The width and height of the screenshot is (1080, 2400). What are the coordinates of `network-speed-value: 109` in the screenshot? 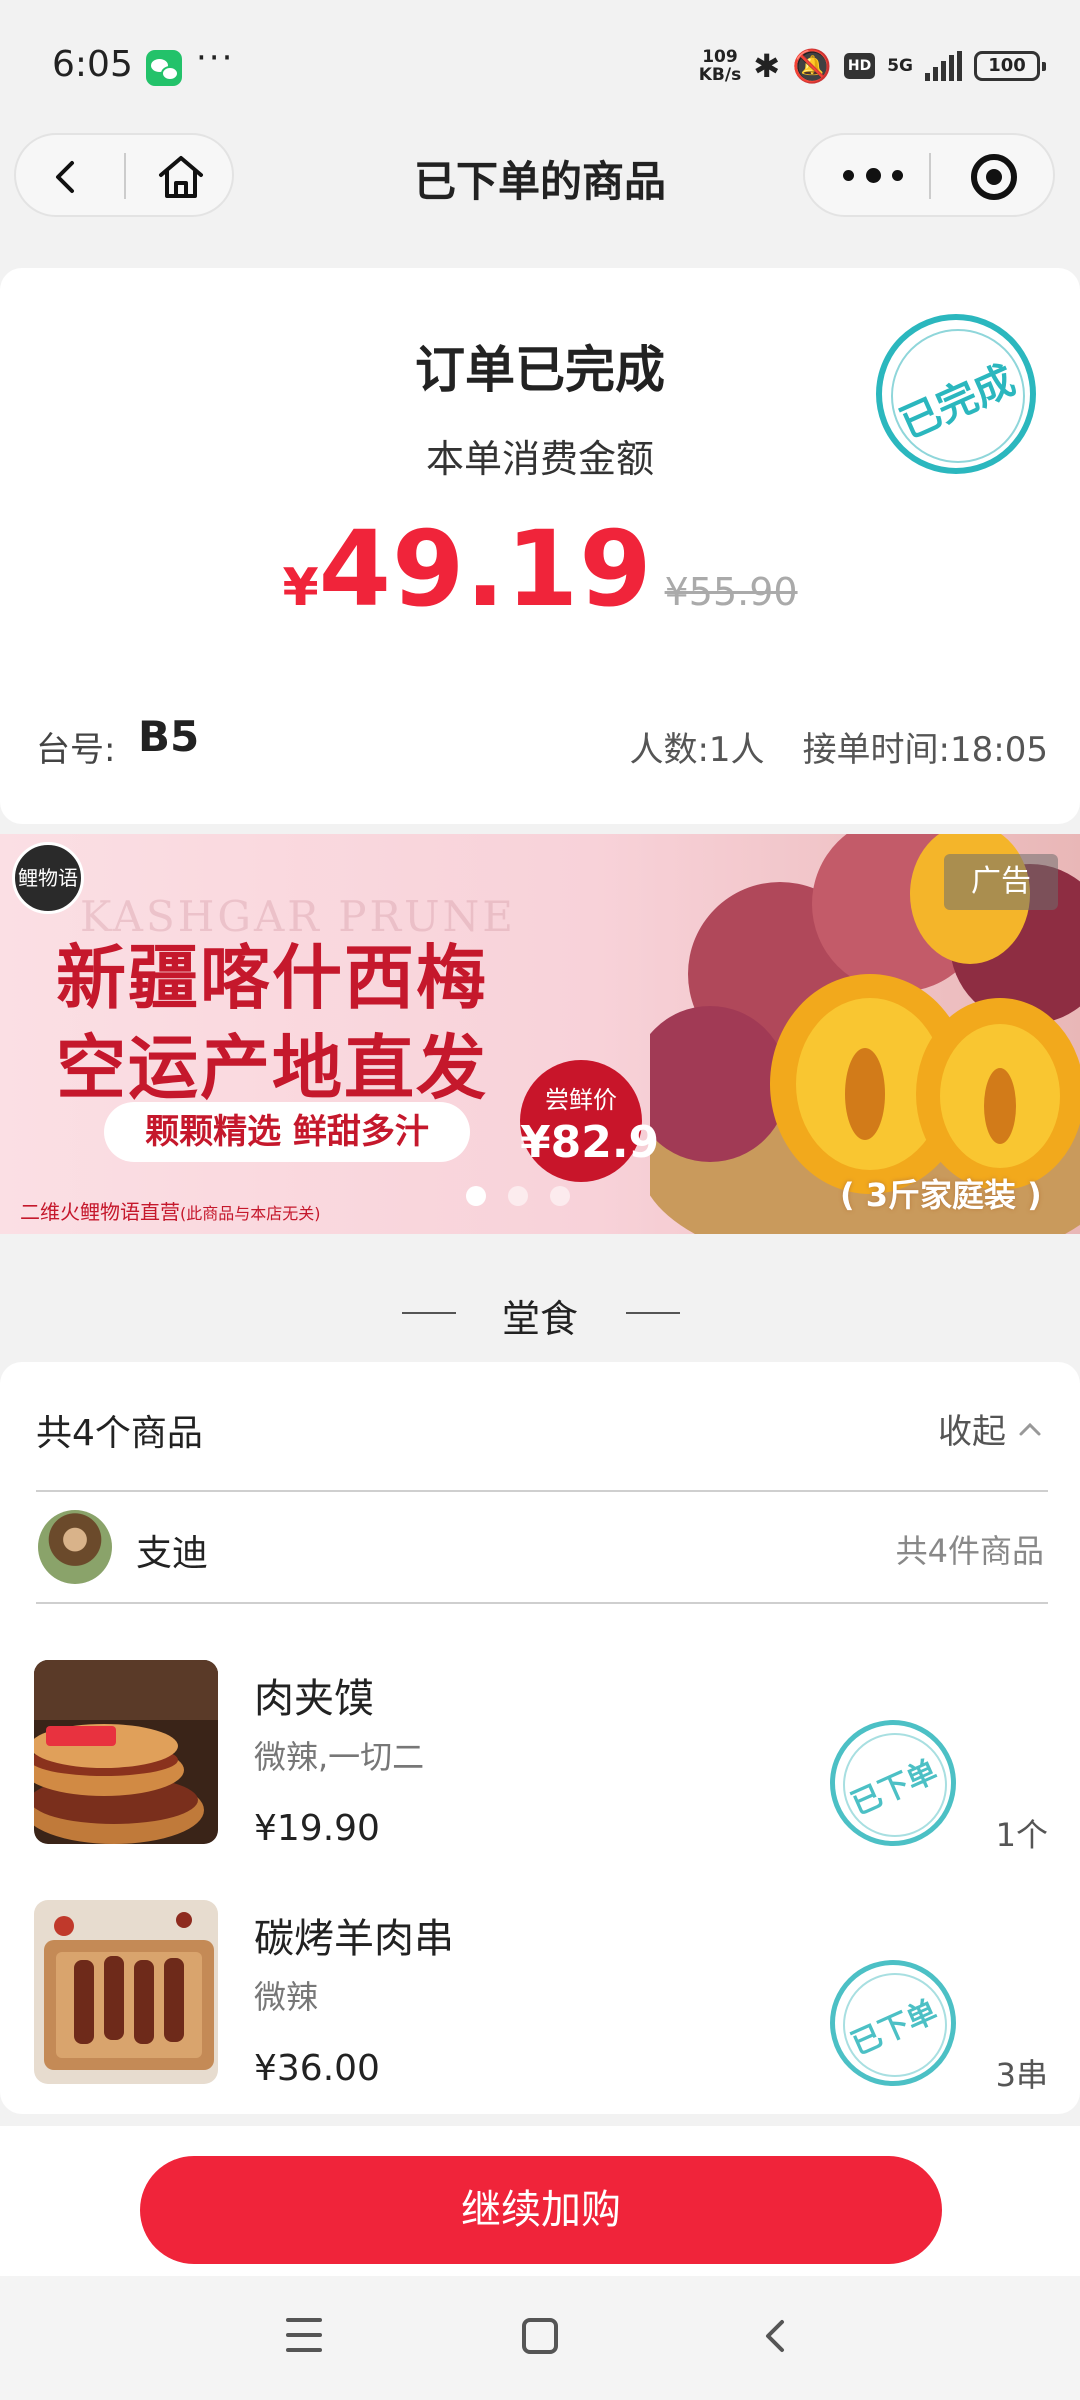 It's located at (720, 57).